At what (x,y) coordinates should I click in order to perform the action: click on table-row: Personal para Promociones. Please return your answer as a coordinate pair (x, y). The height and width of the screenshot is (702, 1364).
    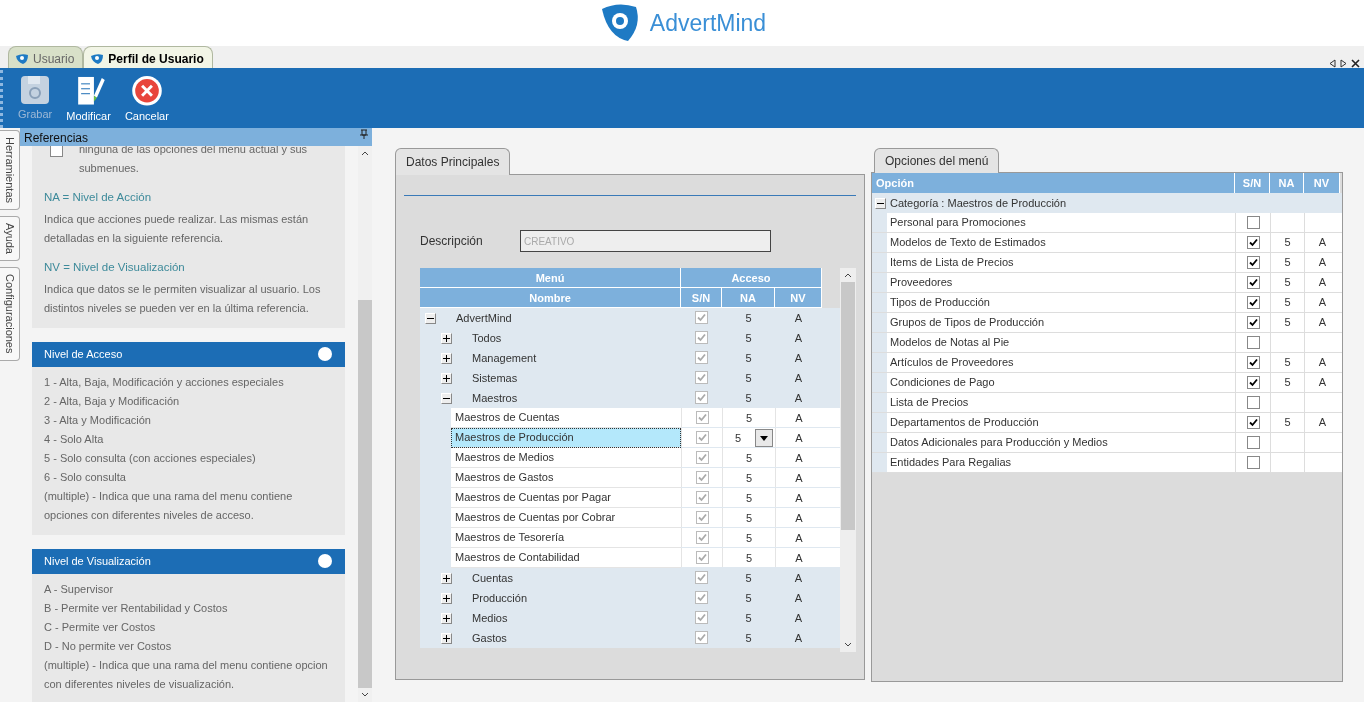
    Looking at the image, I should click on (1107, 223).